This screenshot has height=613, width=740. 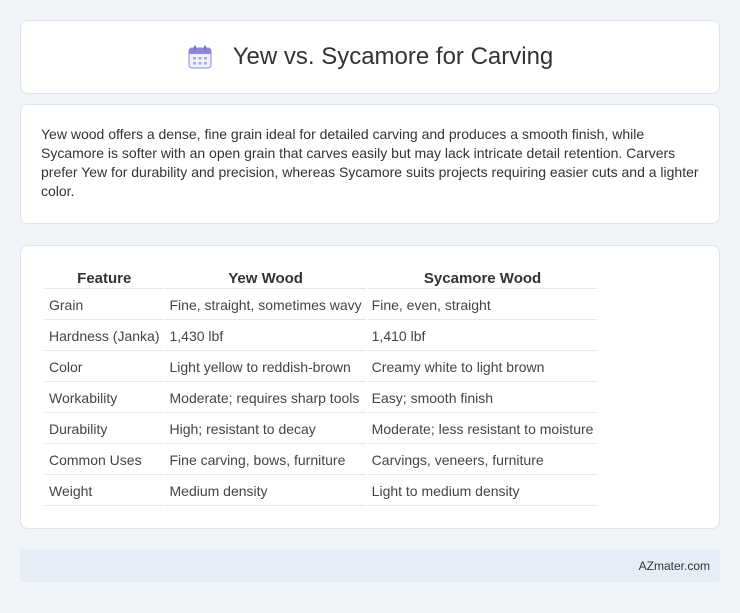 What do you see at coordinates (674, 566) in the screenshot?
I see `footer-site-link: AZmater.com` at bounding box center [674, 566].